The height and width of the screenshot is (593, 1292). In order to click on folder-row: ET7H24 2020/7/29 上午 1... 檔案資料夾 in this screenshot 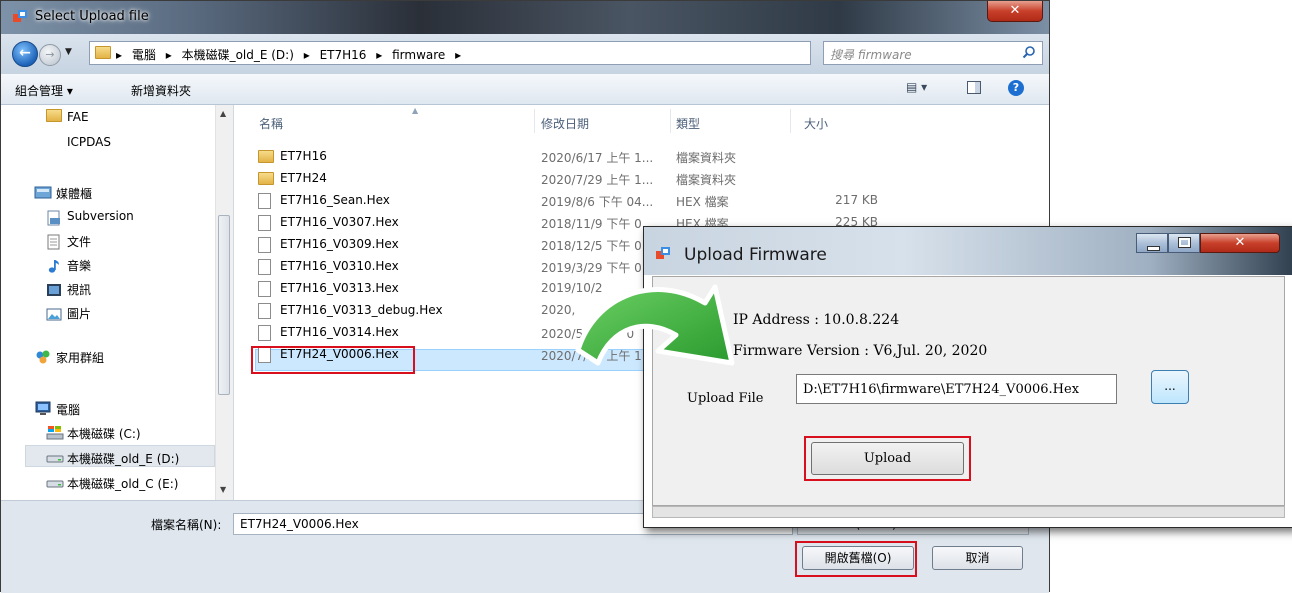, I will do `click(564, 179)`.